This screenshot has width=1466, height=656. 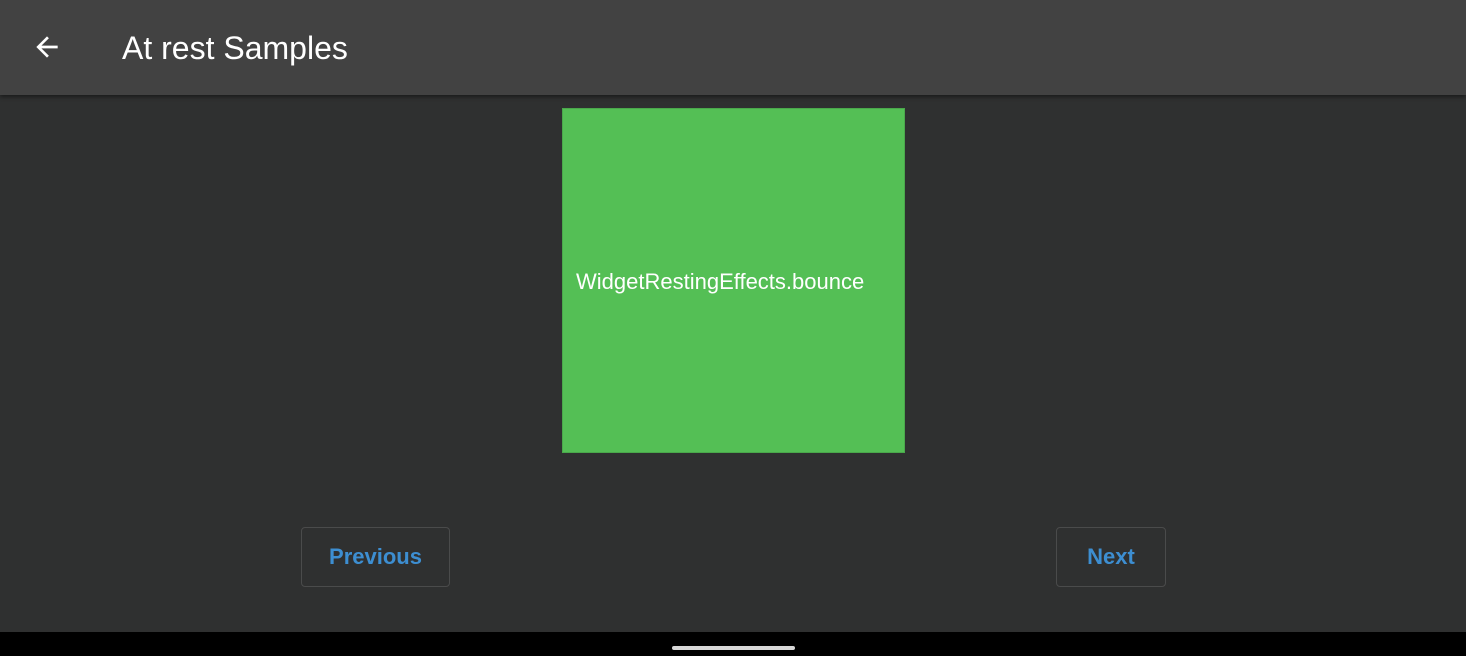 What do you see at coordinates (1111, 557) in the screenshot?
I see `next-button: Next` at bounding box center [1111, 557].